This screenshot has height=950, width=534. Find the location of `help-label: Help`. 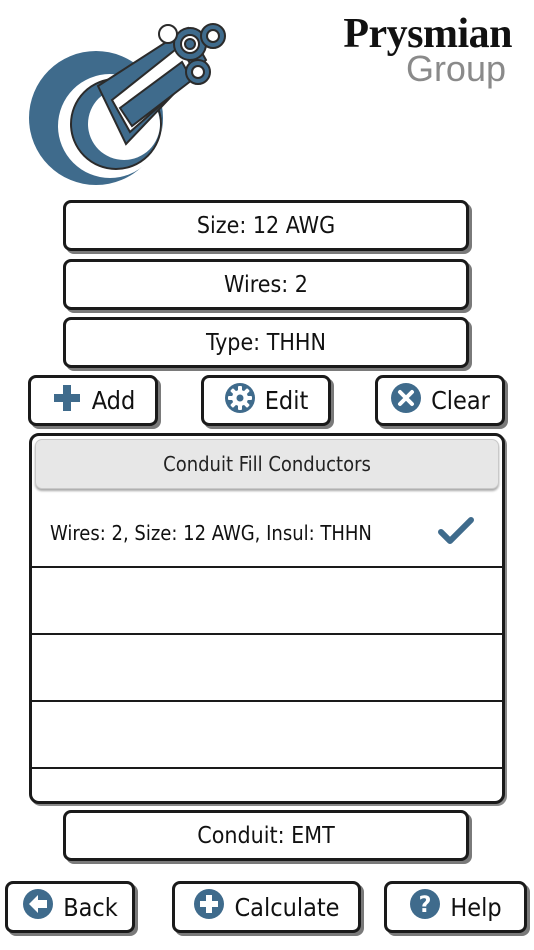

help-label: Help is located at coordinates (476, 907).